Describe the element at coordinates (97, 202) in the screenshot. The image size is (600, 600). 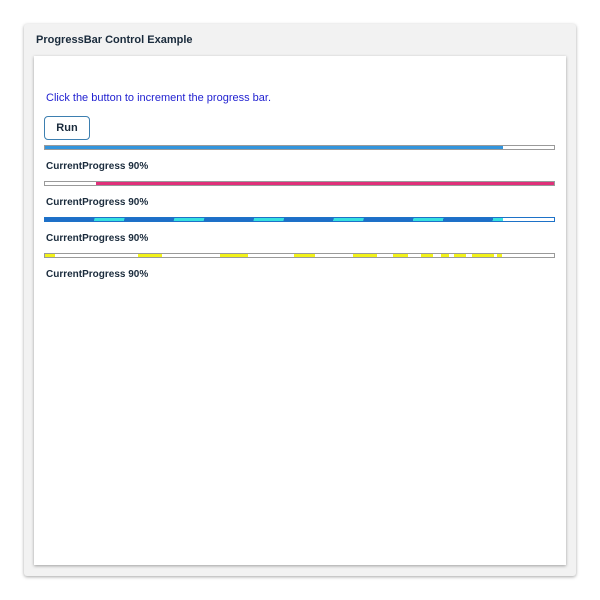
I see `progress-caption-2: CurrentProgress 90%` at that location.